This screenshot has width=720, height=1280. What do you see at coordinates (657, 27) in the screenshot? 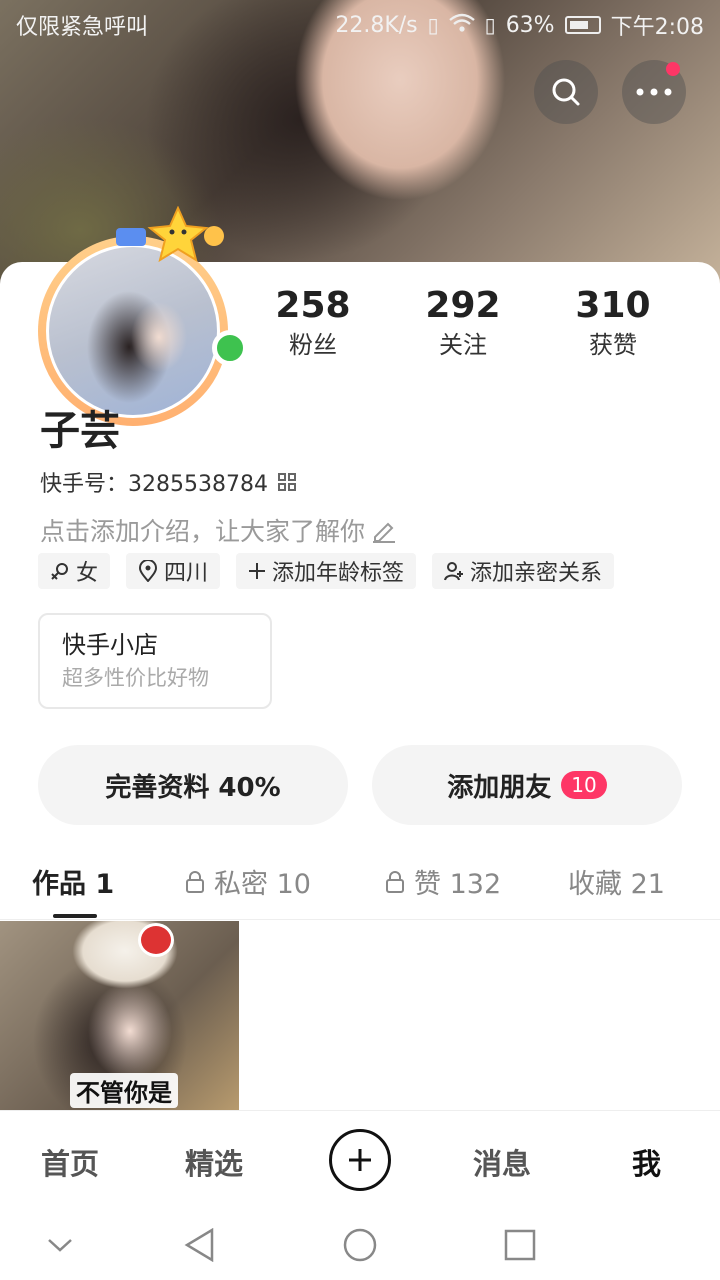
I see `clock: 下午2:08` at bounding box center [657, 27].